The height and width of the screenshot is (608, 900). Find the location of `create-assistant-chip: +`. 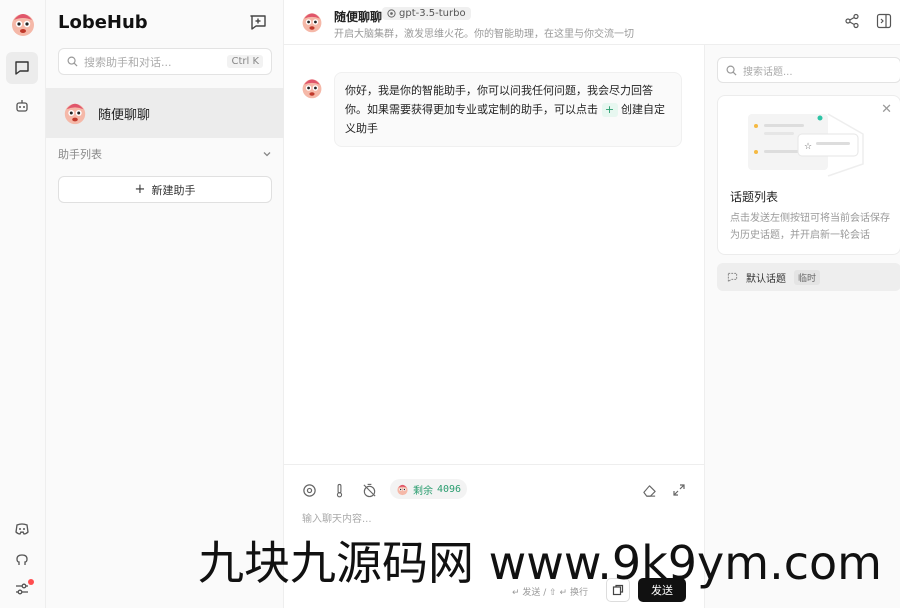

create-assistant-chip: + is located at coordinates (609, 110).